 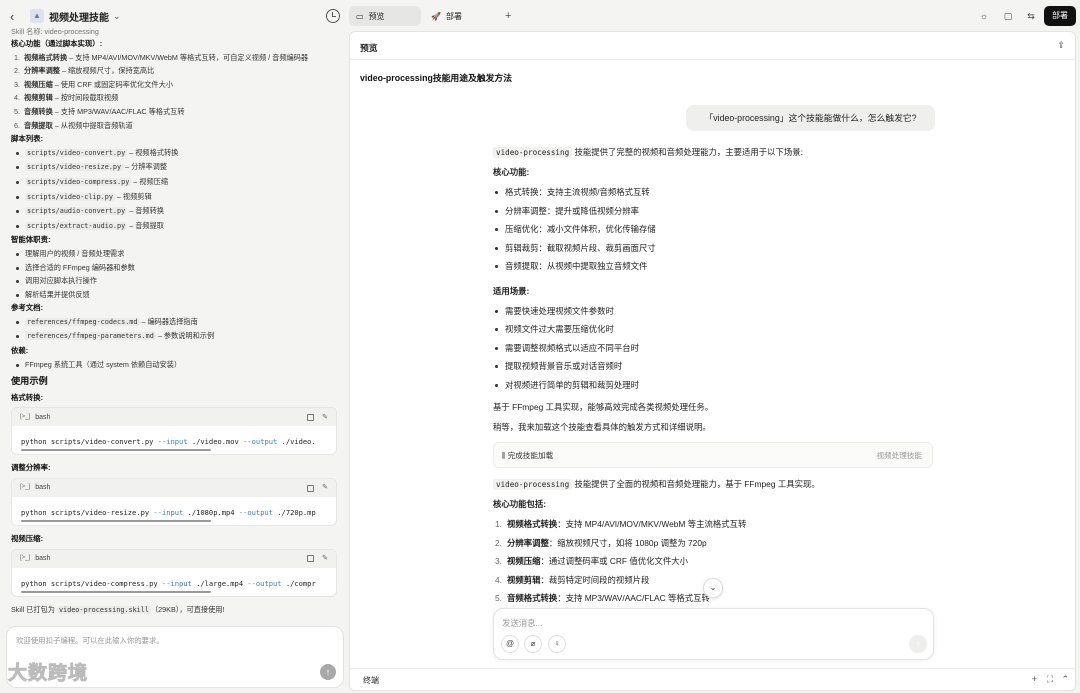 What do you see at coordinates (511, 290) in the screenshot?
I see `scenes-heading: 适用场景:` at bounding box center [511, 290].